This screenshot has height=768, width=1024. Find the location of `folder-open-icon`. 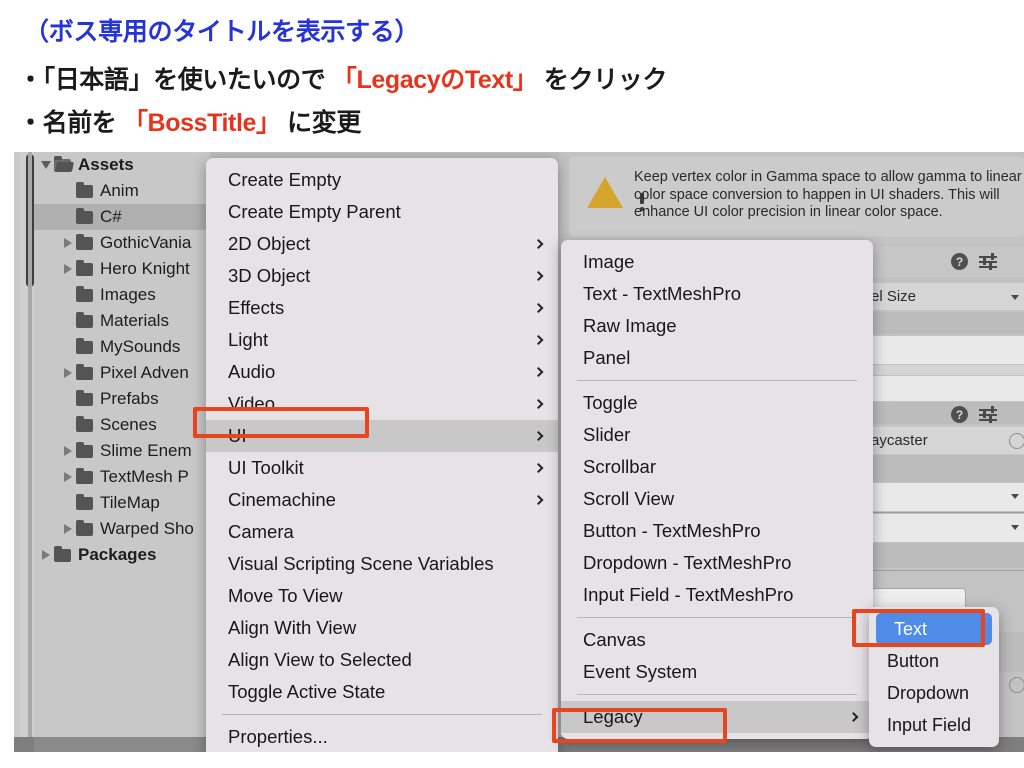

folder-open-icon is located at coordinates (62, 163).